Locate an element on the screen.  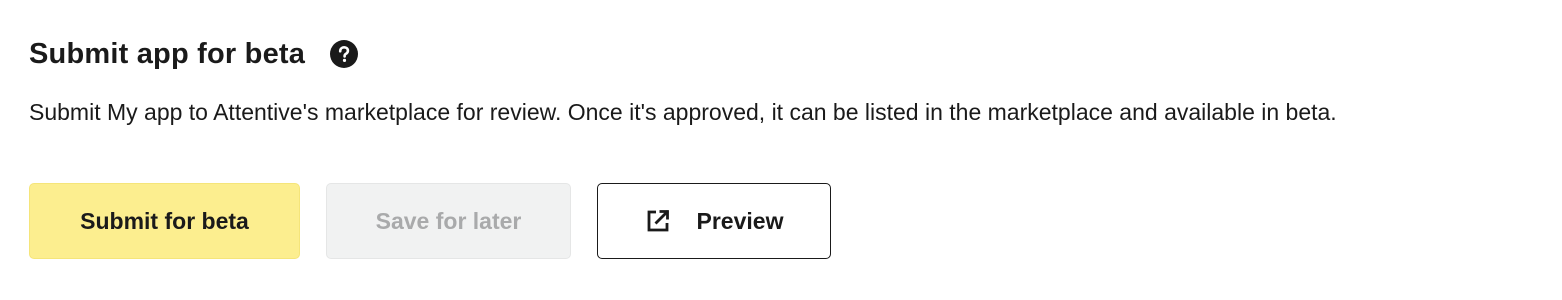
submit-for-beta-button: Submit for beta is located at coordinates (164, 221).